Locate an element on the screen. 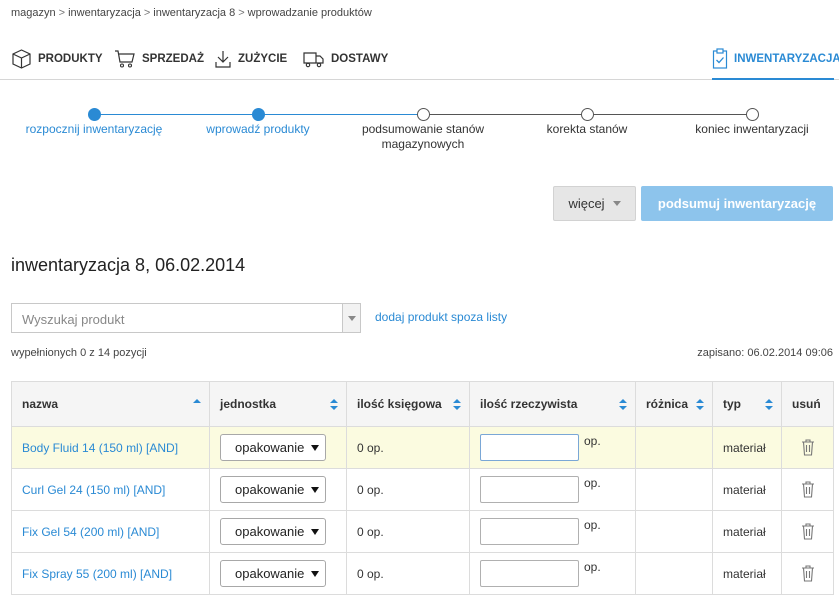 This screenshot has height=599, width=839. cell-actual-qty: op. is located at coordinates (552, 447).